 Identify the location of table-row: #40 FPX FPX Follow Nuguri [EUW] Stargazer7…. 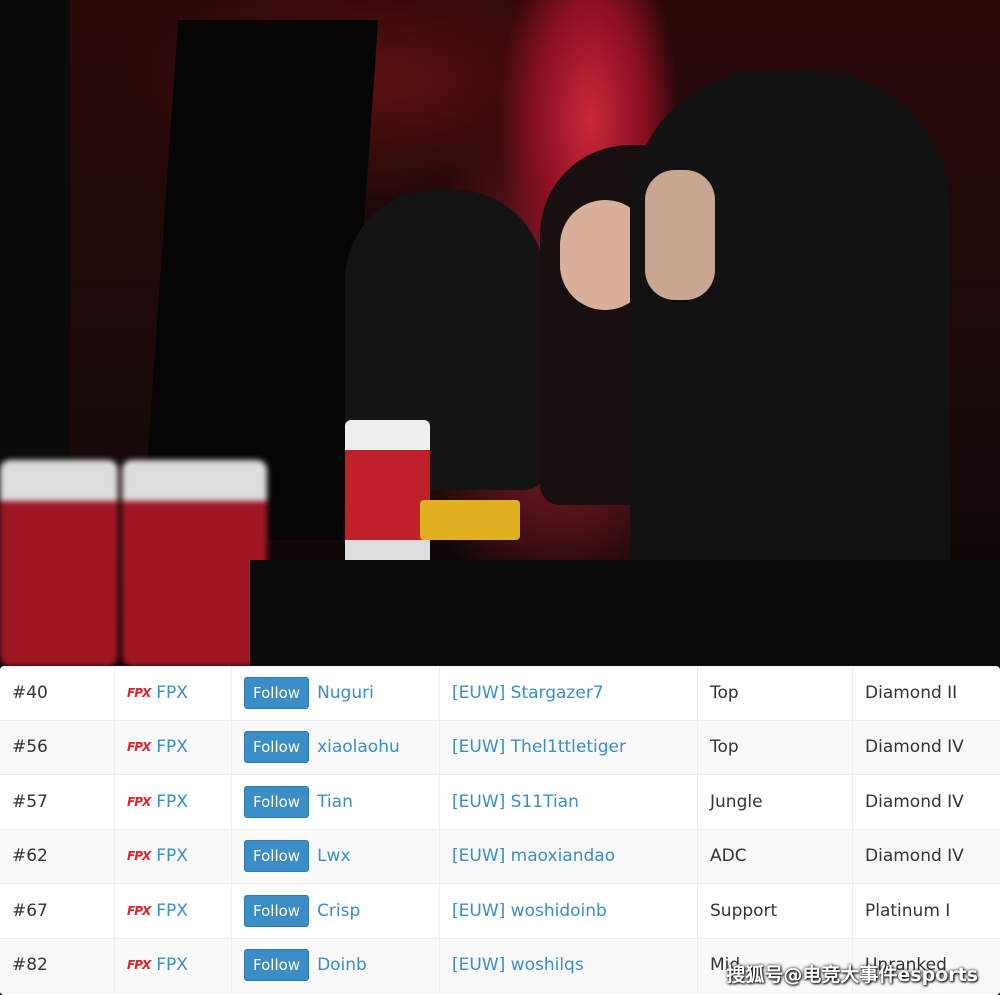
(500, 693).